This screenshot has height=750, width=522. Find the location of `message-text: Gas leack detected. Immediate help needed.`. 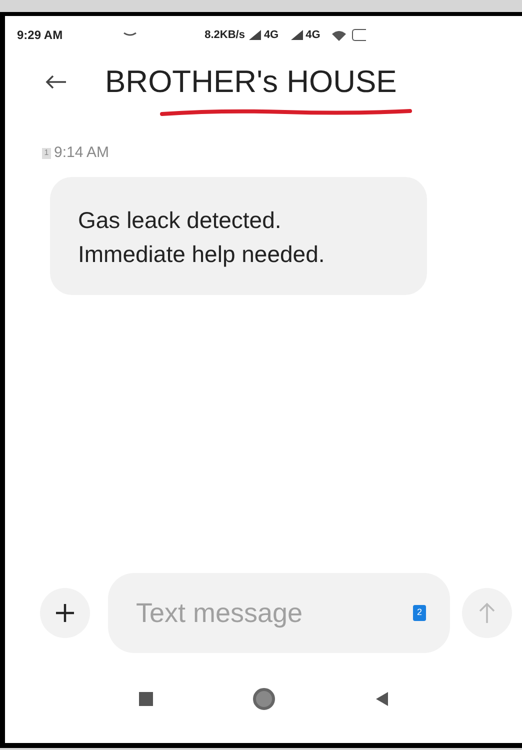

message-text: Gas leack detected. Immediate help needed. is located at coordinates (202, 237).